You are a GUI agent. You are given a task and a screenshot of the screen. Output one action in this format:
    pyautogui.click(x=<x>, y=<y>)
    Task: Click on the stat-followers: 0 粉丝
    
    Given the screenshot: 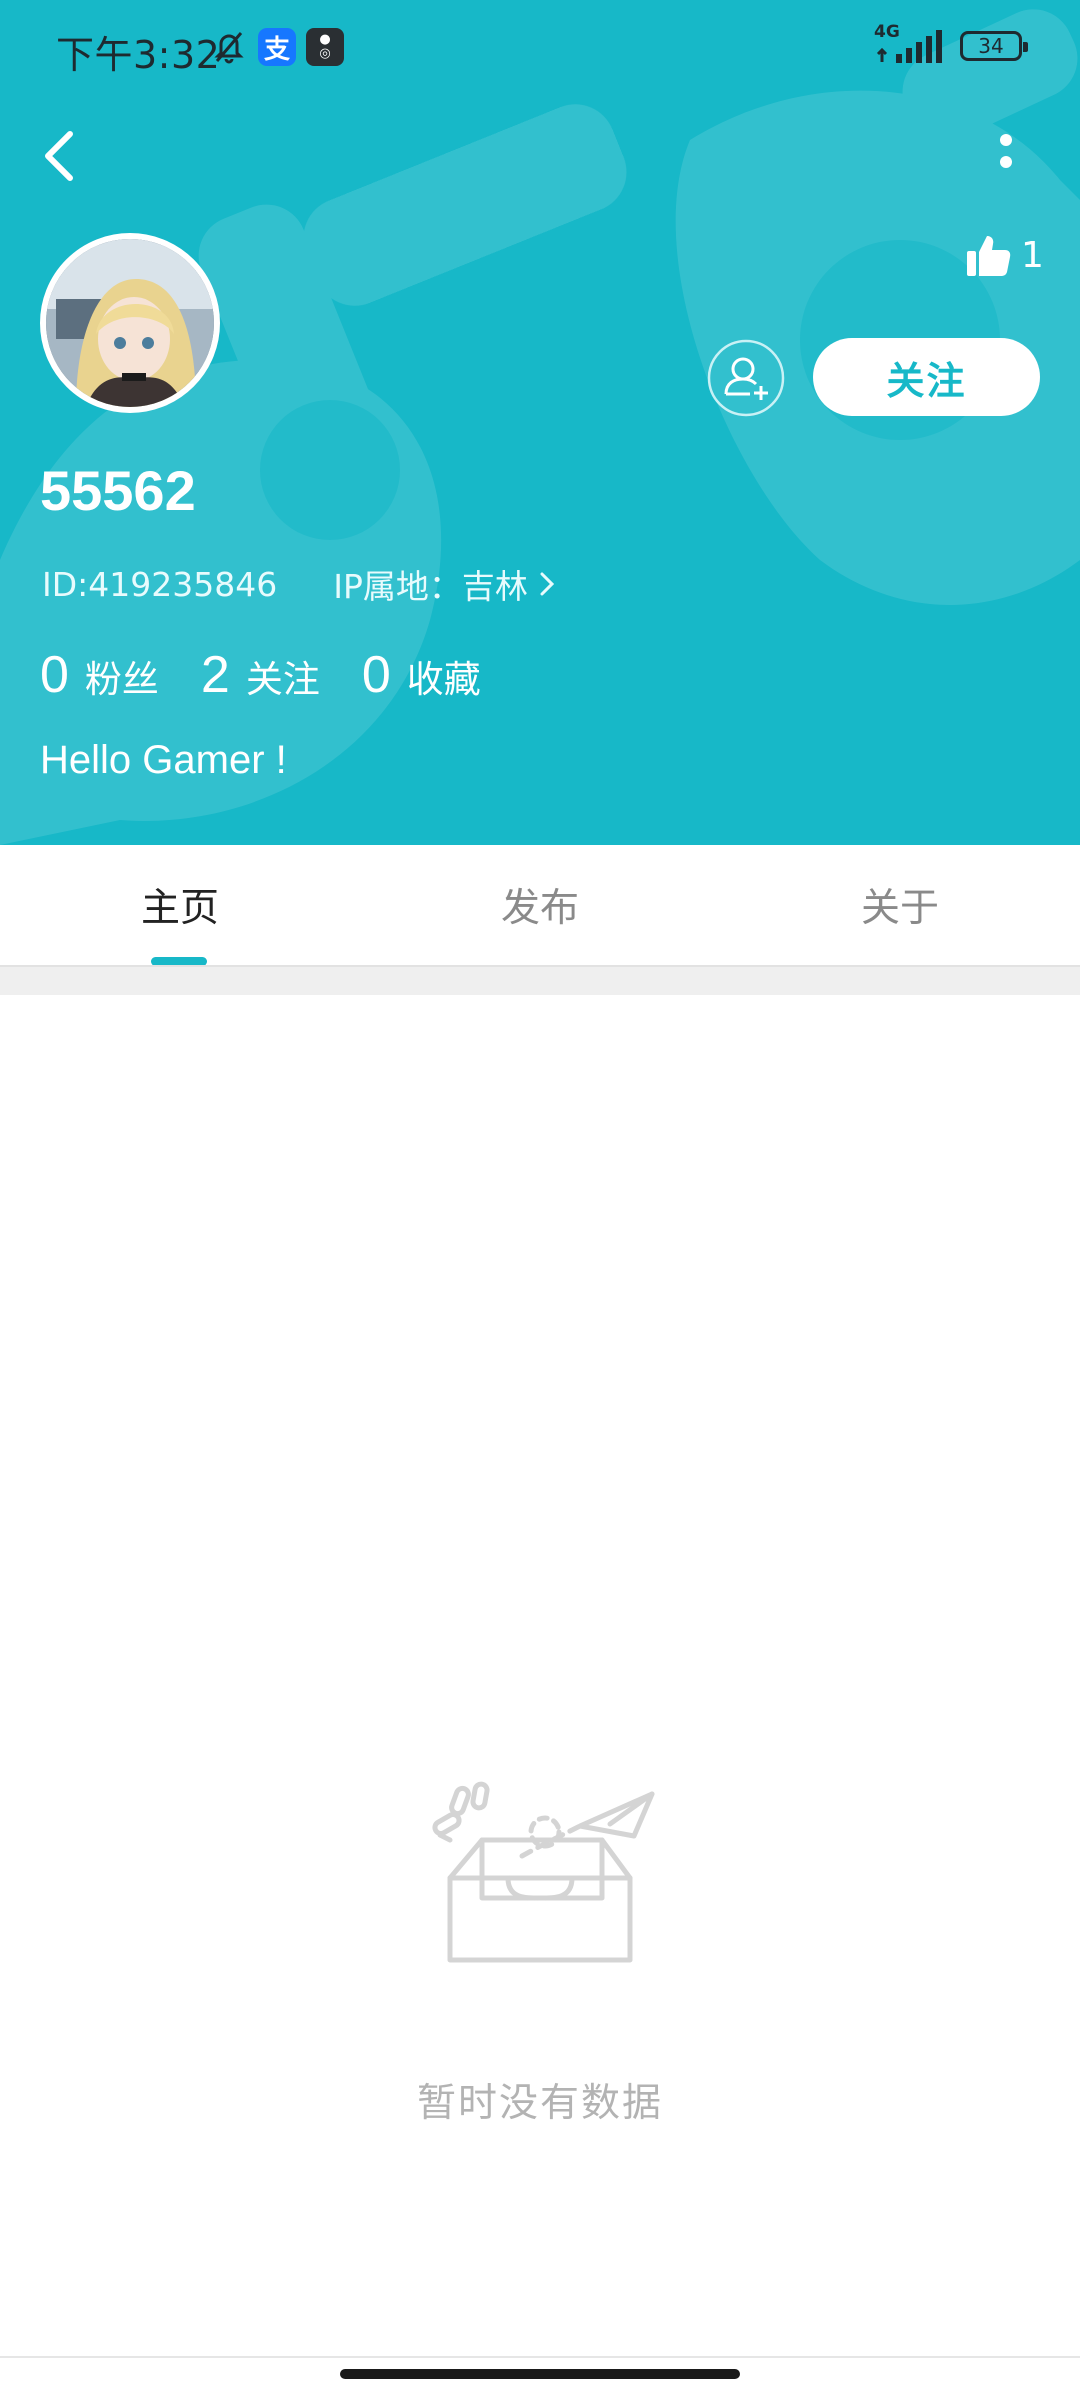 What is the action you would take?
    pyautogui.click(x=99, y=675)
    